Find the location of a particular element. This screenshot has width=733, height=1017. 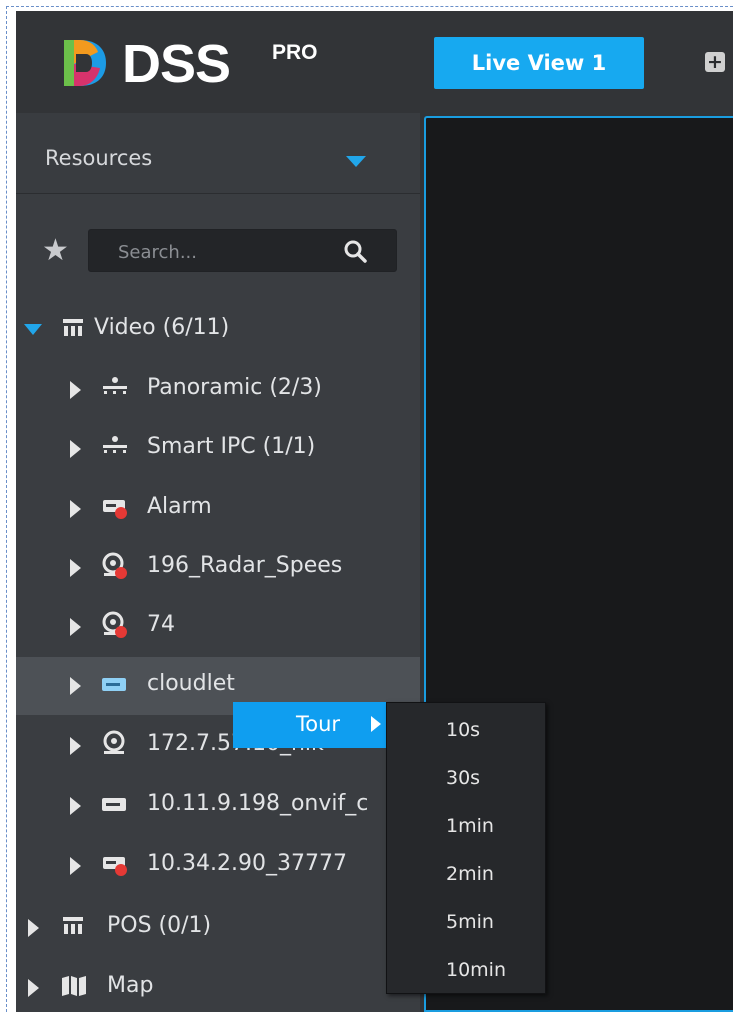

submenu-arrow-icon is located at coordinates (376, 724).